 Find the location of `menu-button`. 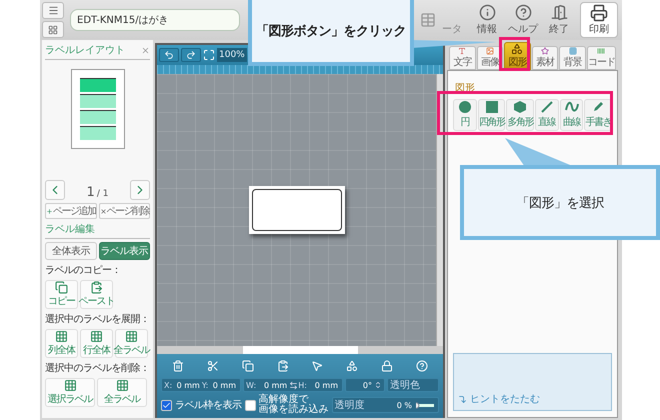

menu-button is located at coordinates (53, 10).